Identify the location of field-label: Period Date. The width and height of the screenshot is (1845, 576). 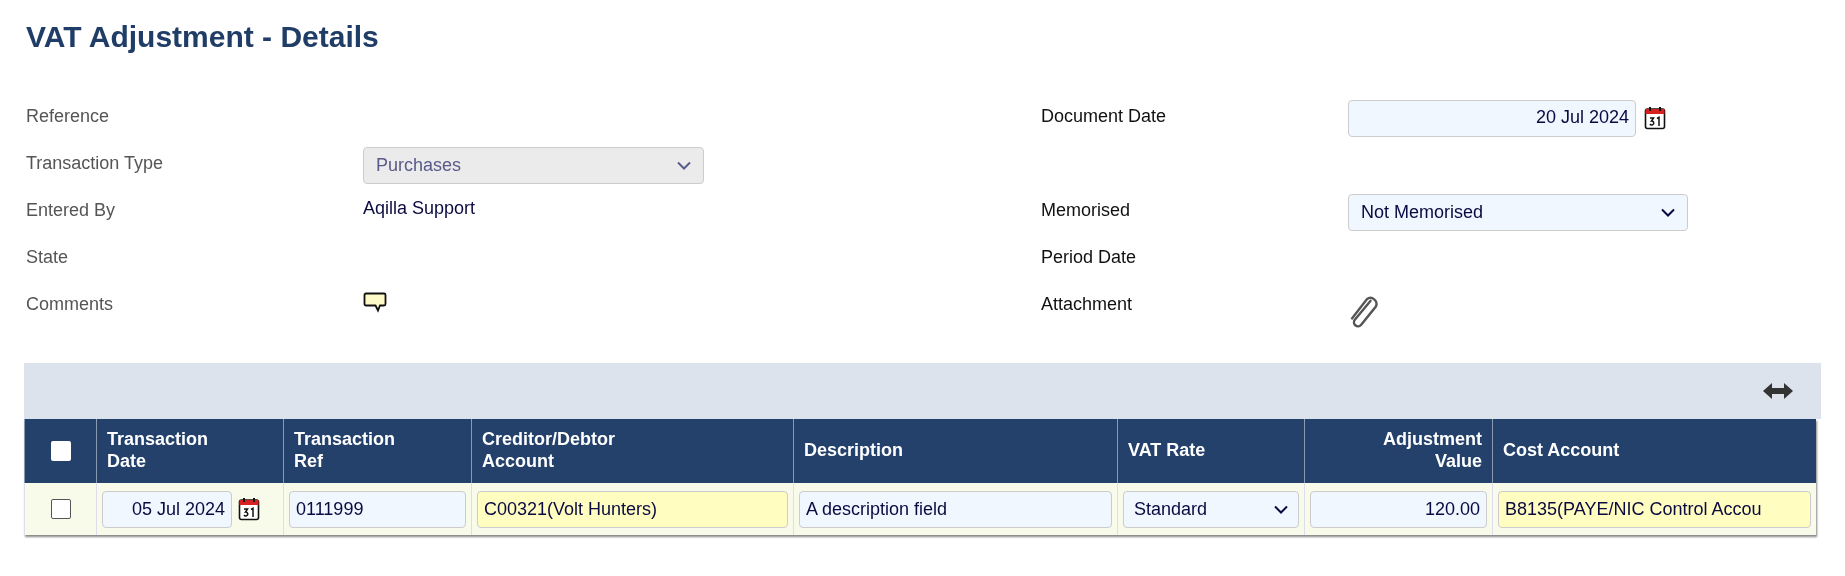
(1089, 257).